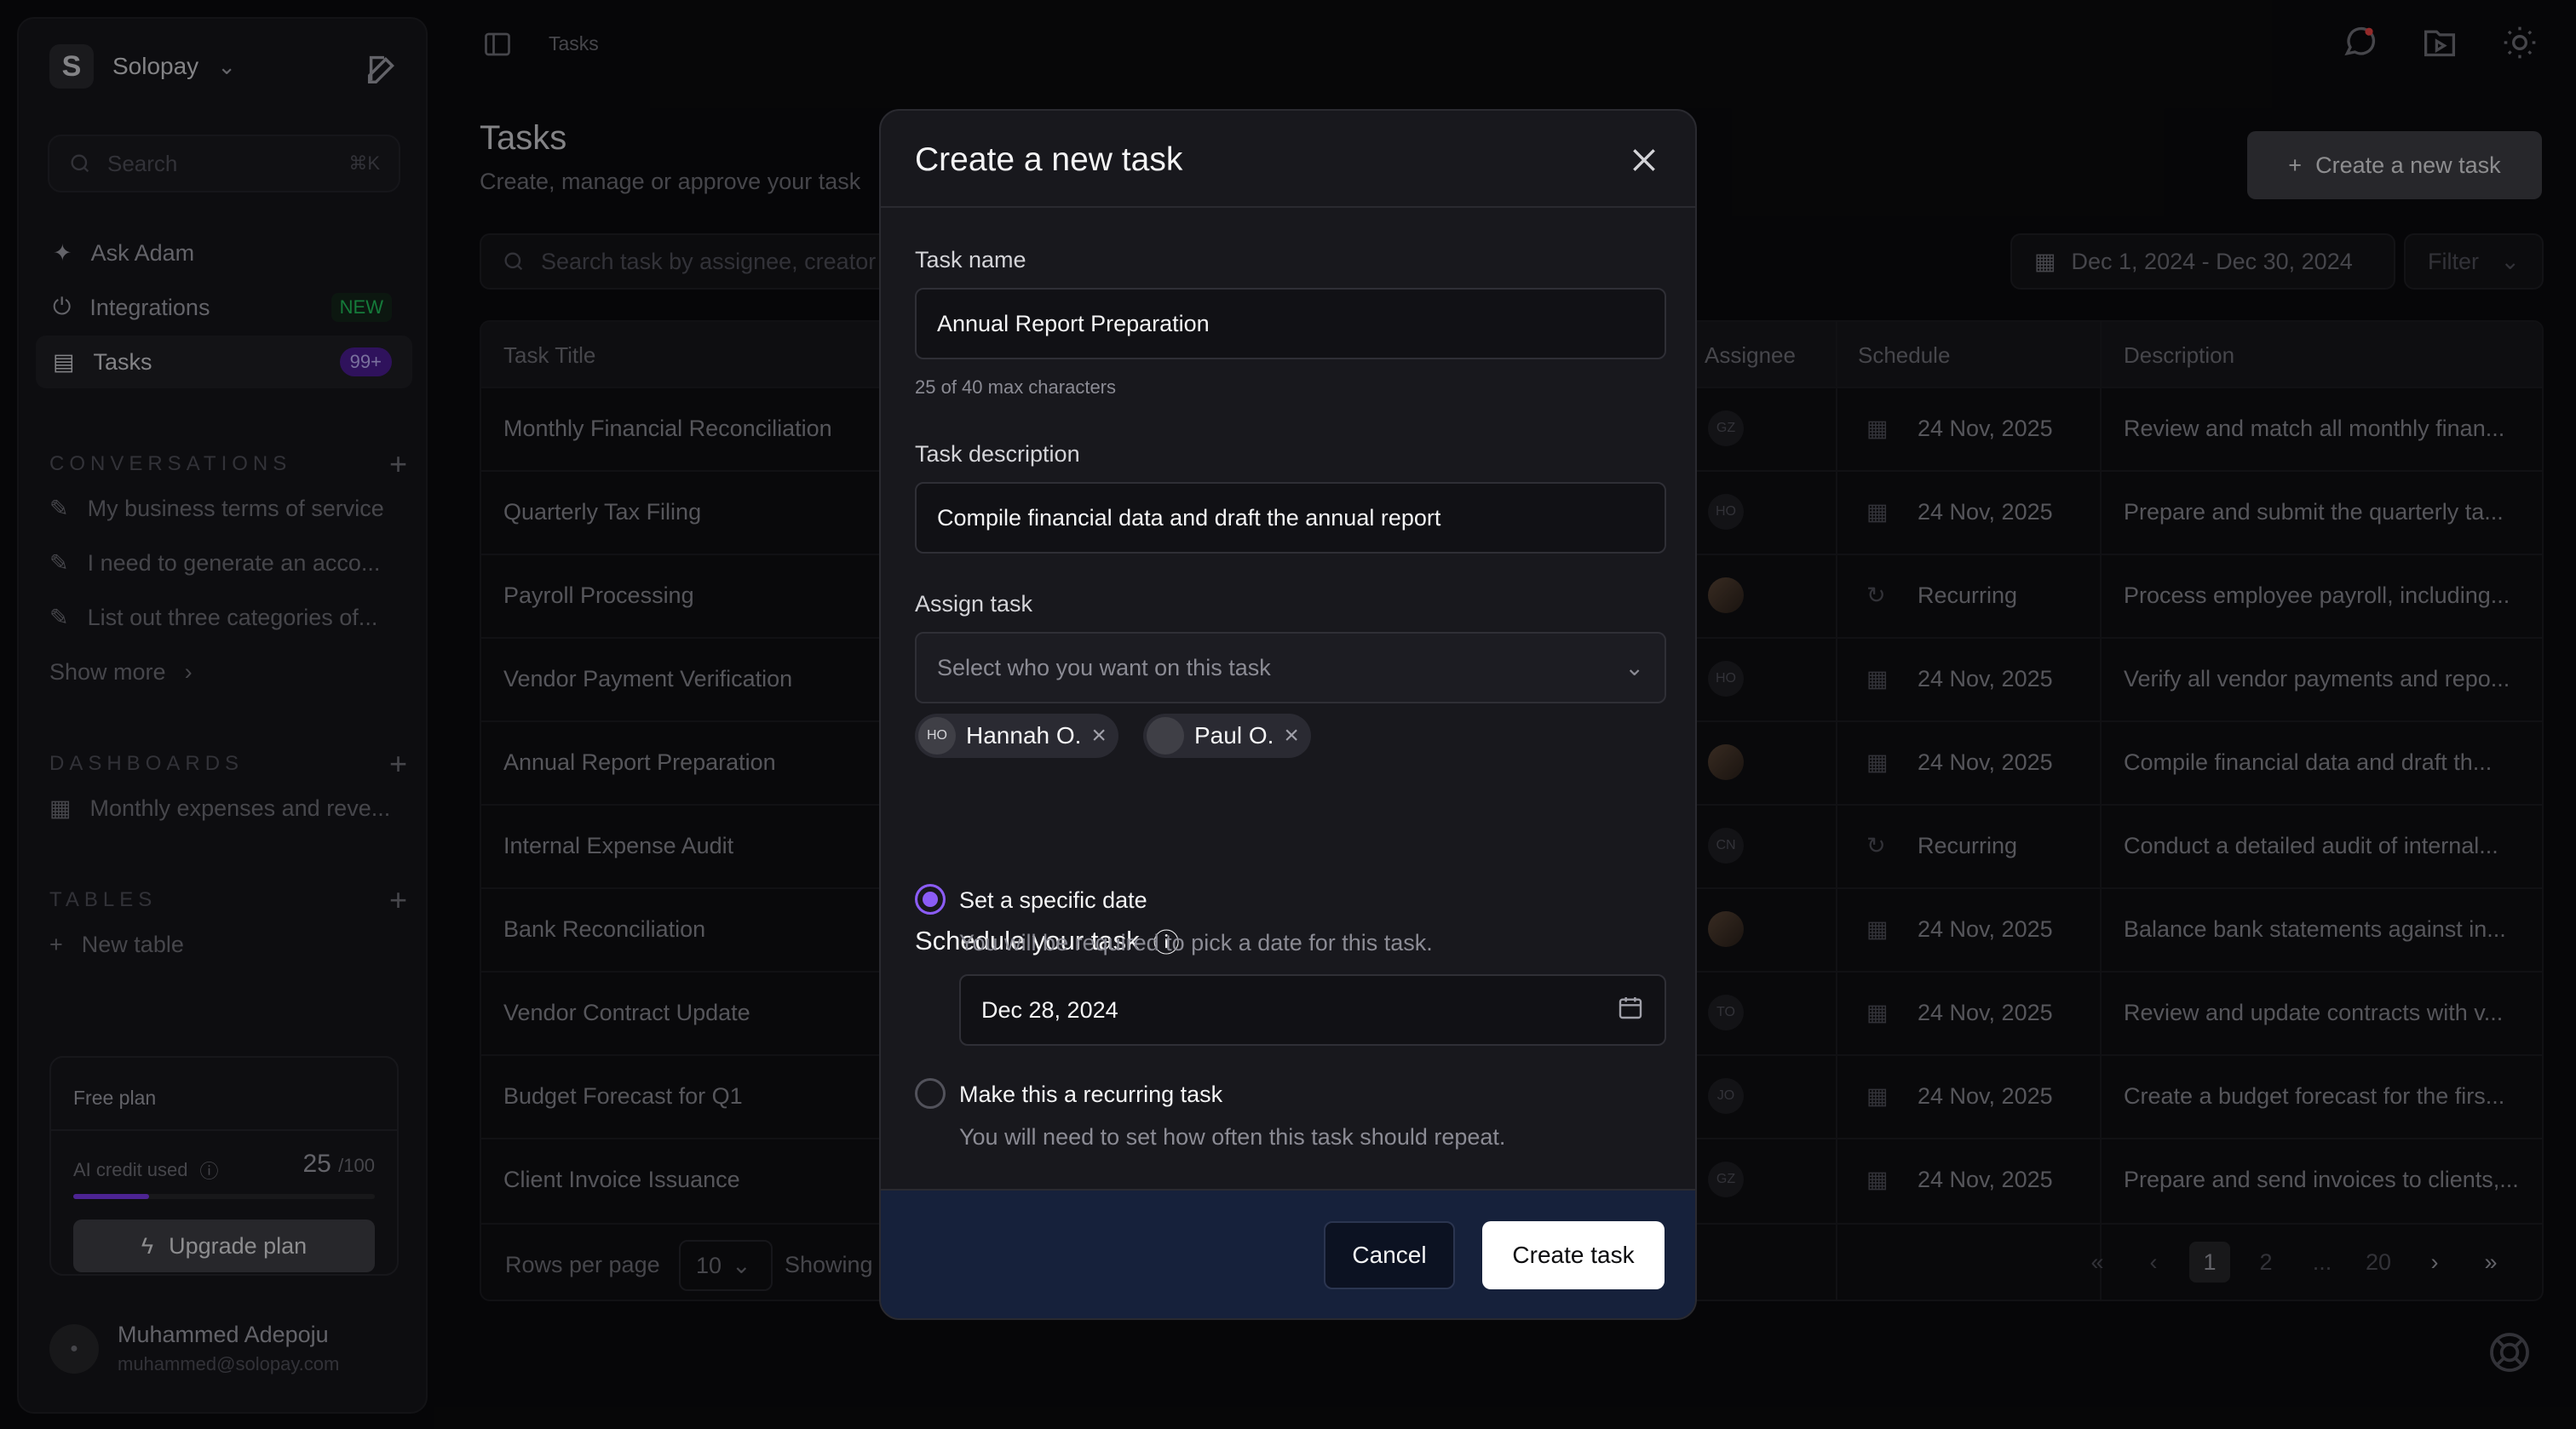 The height and width of the screenshot is (1429, 2576). What do you see at coordinates (1166, 736) in the screenshot?
I see `avatar` at bounding box center [1166, 736].